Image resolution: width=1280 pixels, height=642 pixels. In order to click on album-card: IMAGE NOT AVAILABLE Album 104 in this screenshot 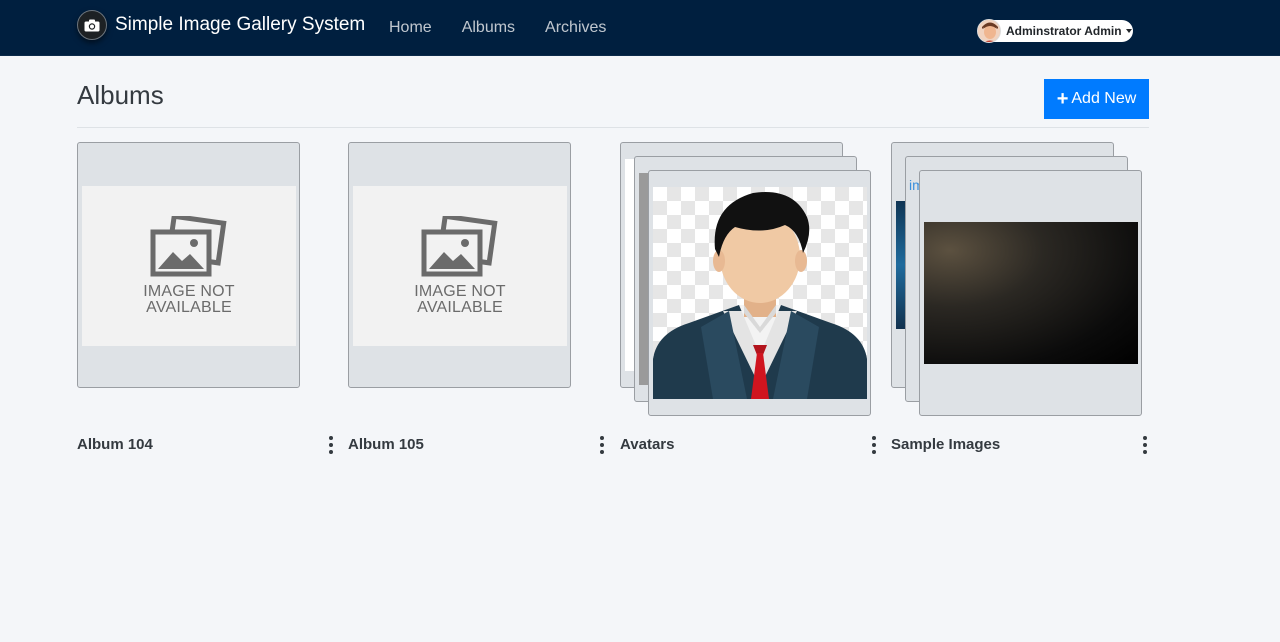, I will do `click(206, 302)`.